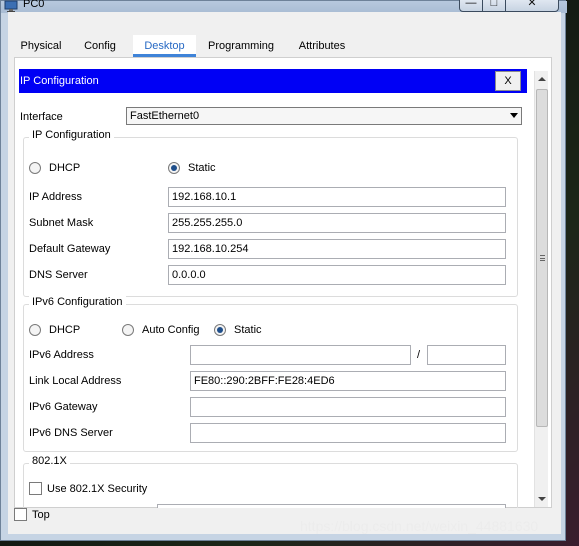  I want to click on vertical-scrollbar, so click(541, 289).